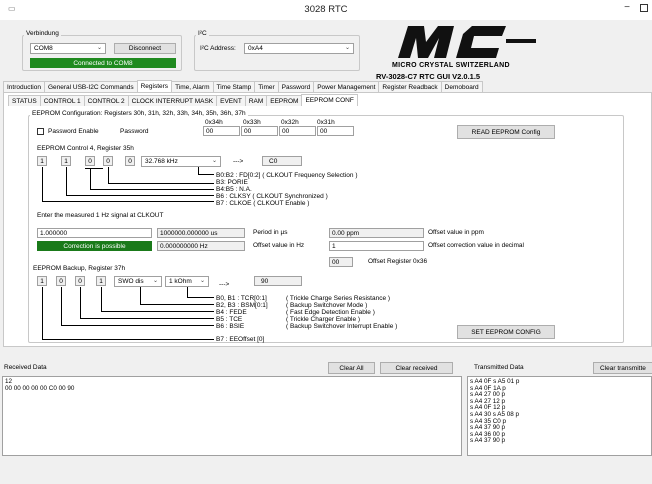 The width and height of the screenshot is (652, 484). Describe the element at coordinates (451, 65) in the screenshot. I see `logo-company: MICRO CRYSTAL SWITZERLAND` at that location.